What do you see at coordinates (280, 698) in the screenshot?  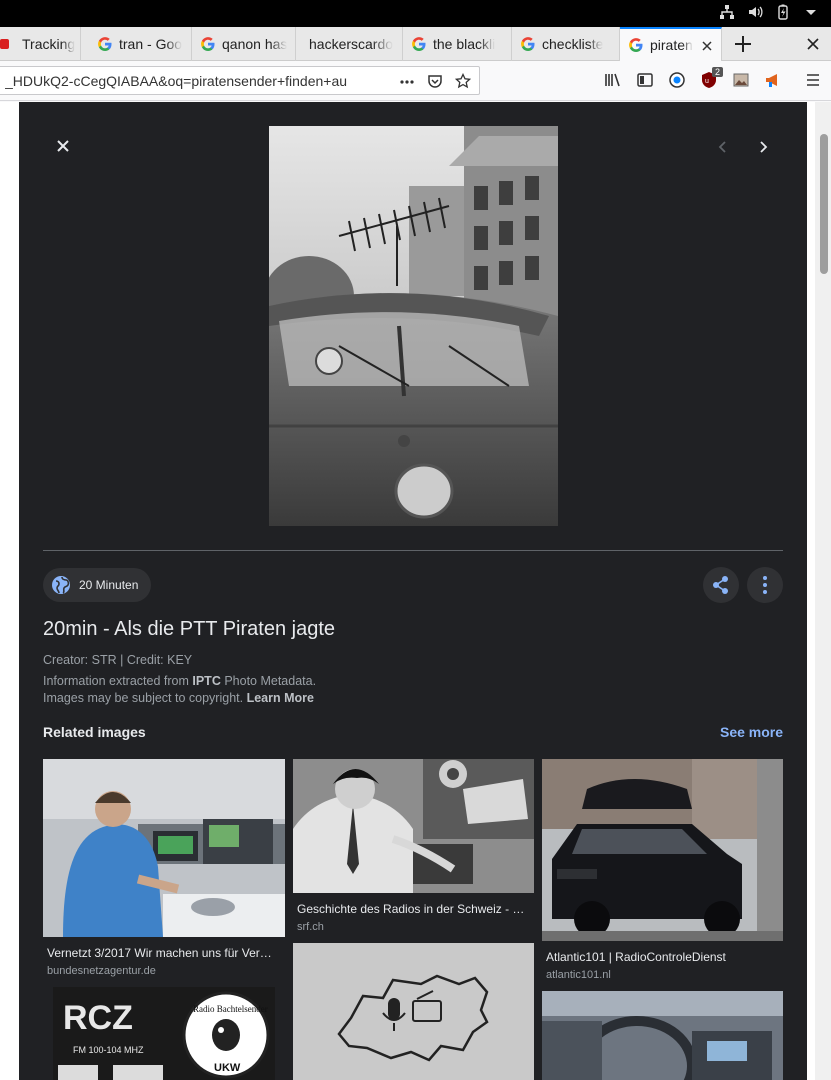 I see `learn-more-link: Learn More` at bounding box center [280, 698].